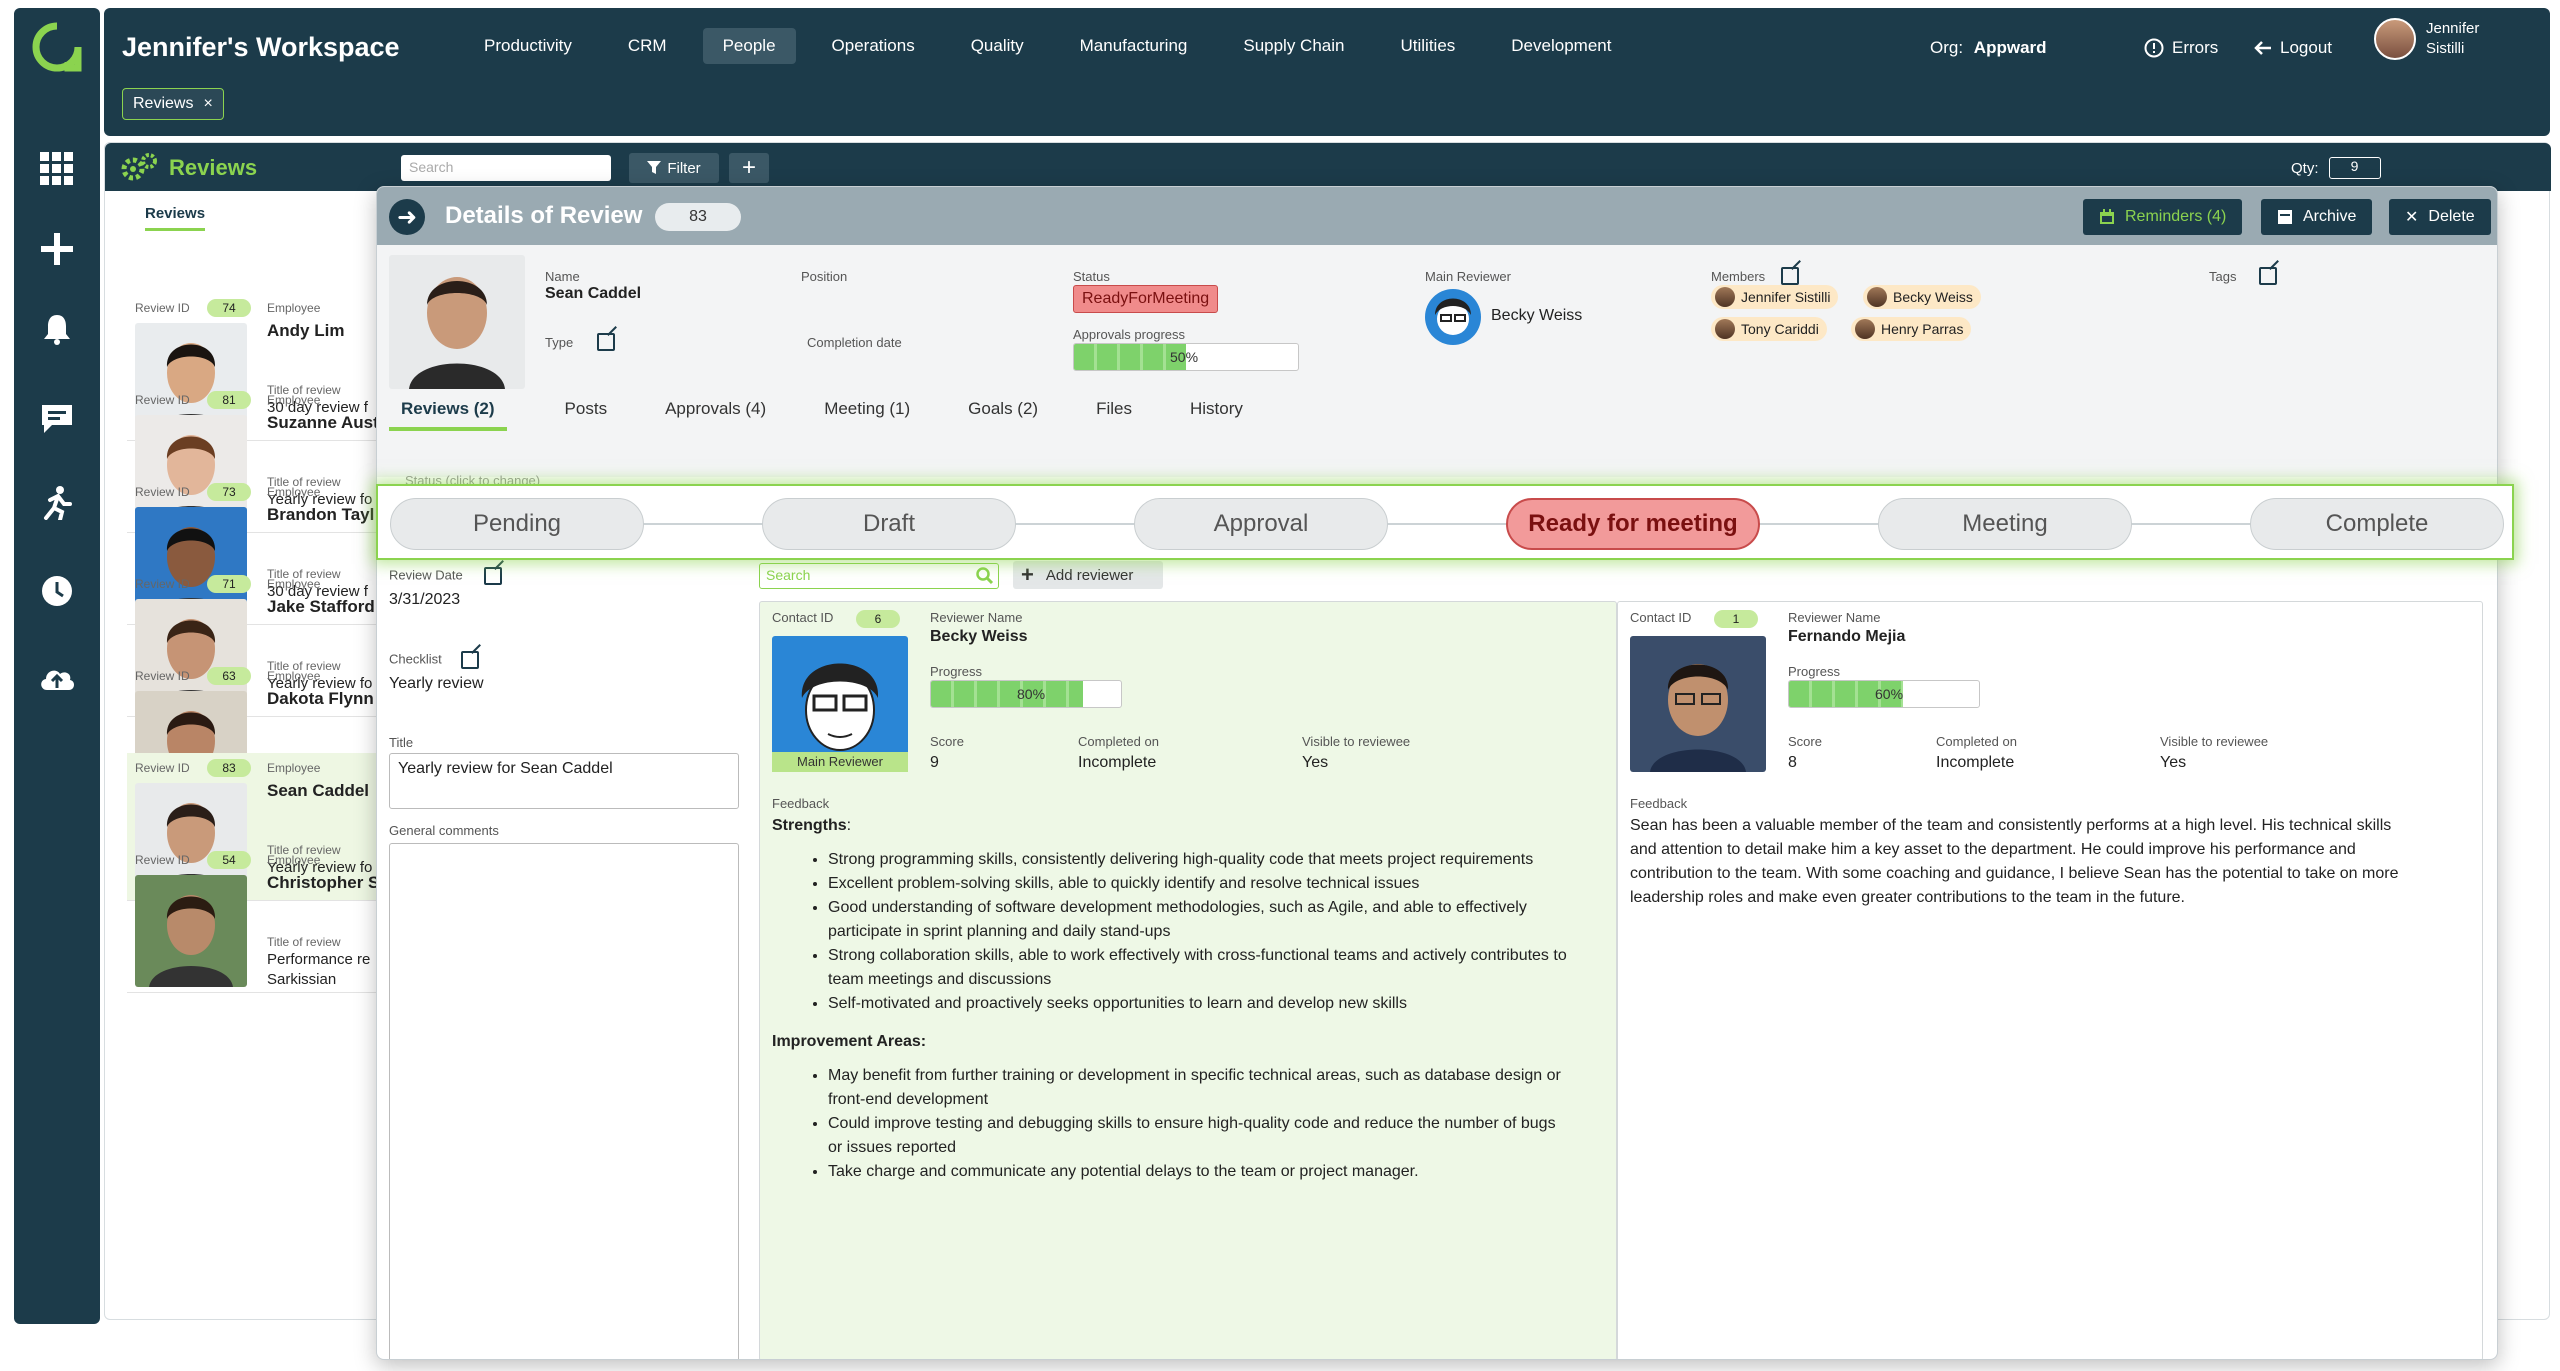  What do you see at coordinates (57, 47) in the screenshot?
I see `appward-logo-icon` at bounding box center [57, 47].